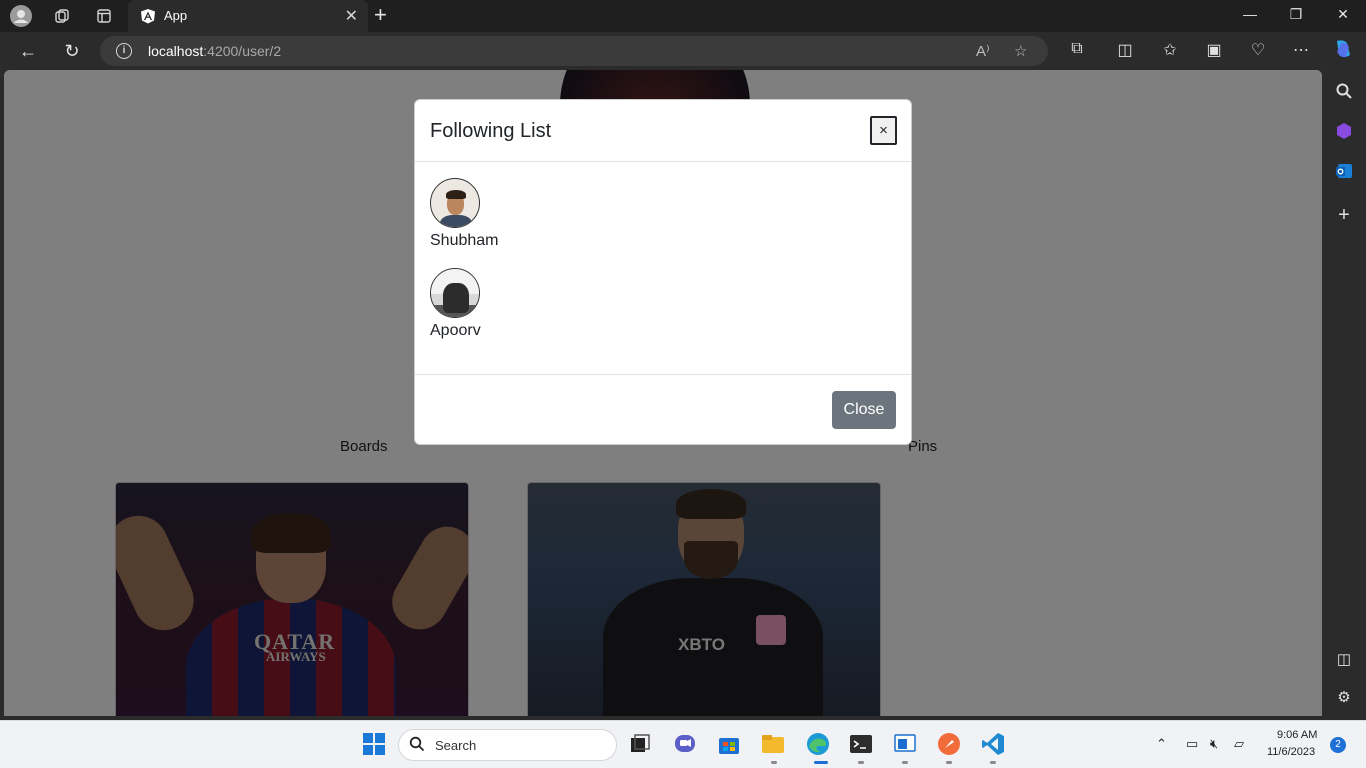 The height and width of the screenshot is (768, 1366). Describe the element at coordinates (1020, 51) in the screenshot. I see `favorite-star-icon: ☆` at that location.